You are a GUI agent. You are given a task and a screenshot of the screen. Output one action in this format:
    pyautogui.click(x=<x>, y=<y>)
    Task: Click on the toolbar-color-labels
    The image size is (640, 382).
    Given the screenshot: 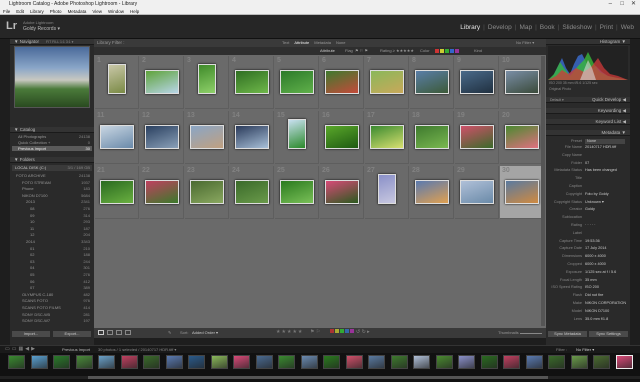 What is the action you would take?
    pyautogui.click(x=342, y=331)
    